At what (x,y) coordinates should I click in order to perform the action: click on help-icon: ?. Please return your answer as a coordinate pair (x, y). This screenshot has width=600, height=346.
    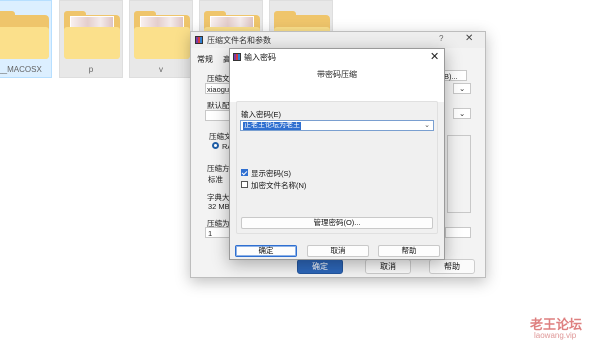
    Looking at the image, I should click on (441, 38).